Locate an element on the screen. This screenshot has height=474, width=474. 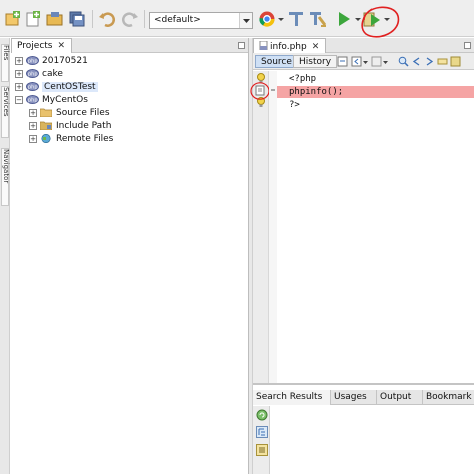
tree-item-cake: + php cake is located at coordinates (39, 73).